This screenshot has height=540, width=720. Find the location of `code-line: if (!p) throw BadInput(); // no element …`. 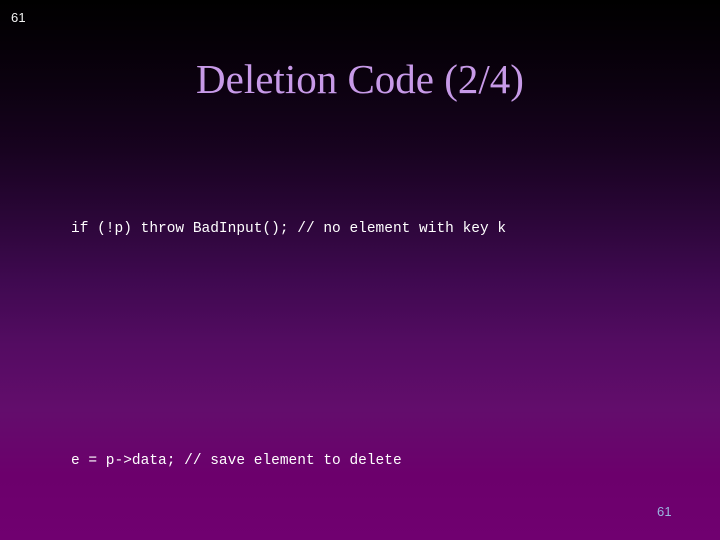

code-line: if (!p) throw BadInput(); // no element … is located at coordinates (289, 229).